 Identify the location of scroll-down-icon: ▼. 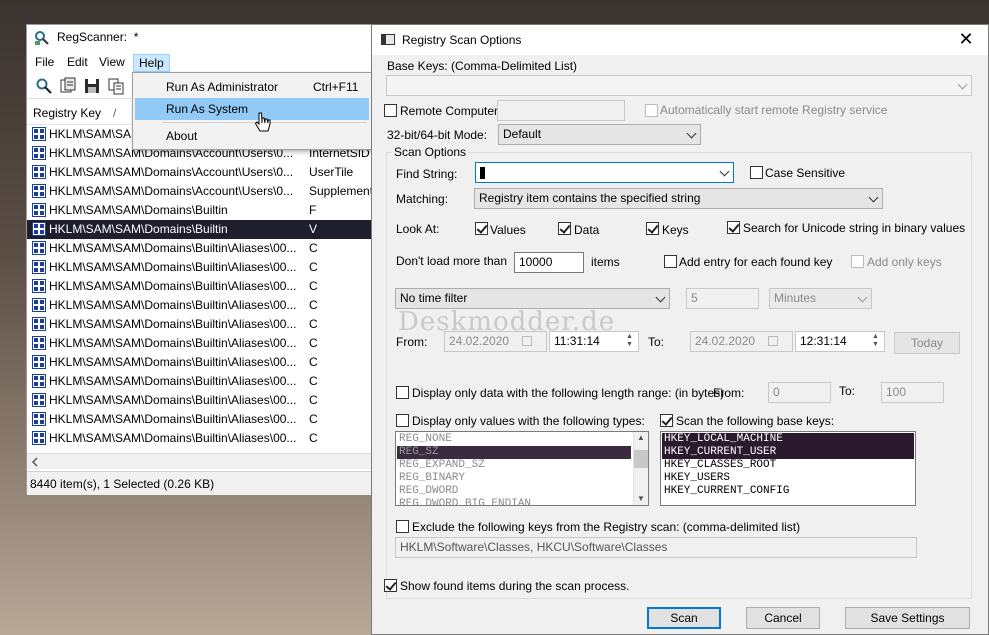
(641, 498).